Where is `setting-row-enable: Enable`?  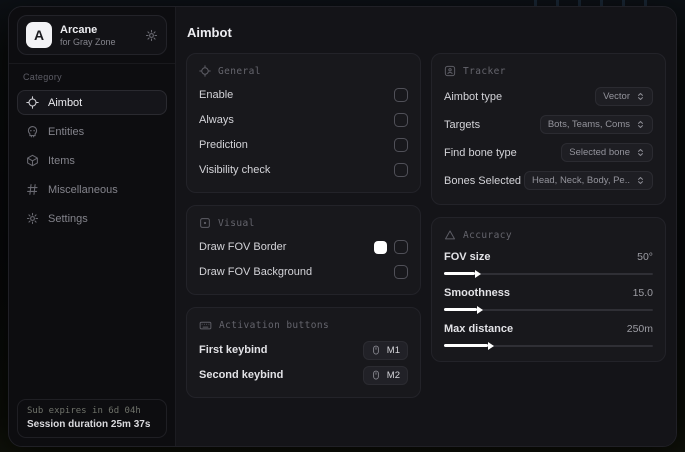
setting-row-enable: Enable is located at coordinates (303, 95).